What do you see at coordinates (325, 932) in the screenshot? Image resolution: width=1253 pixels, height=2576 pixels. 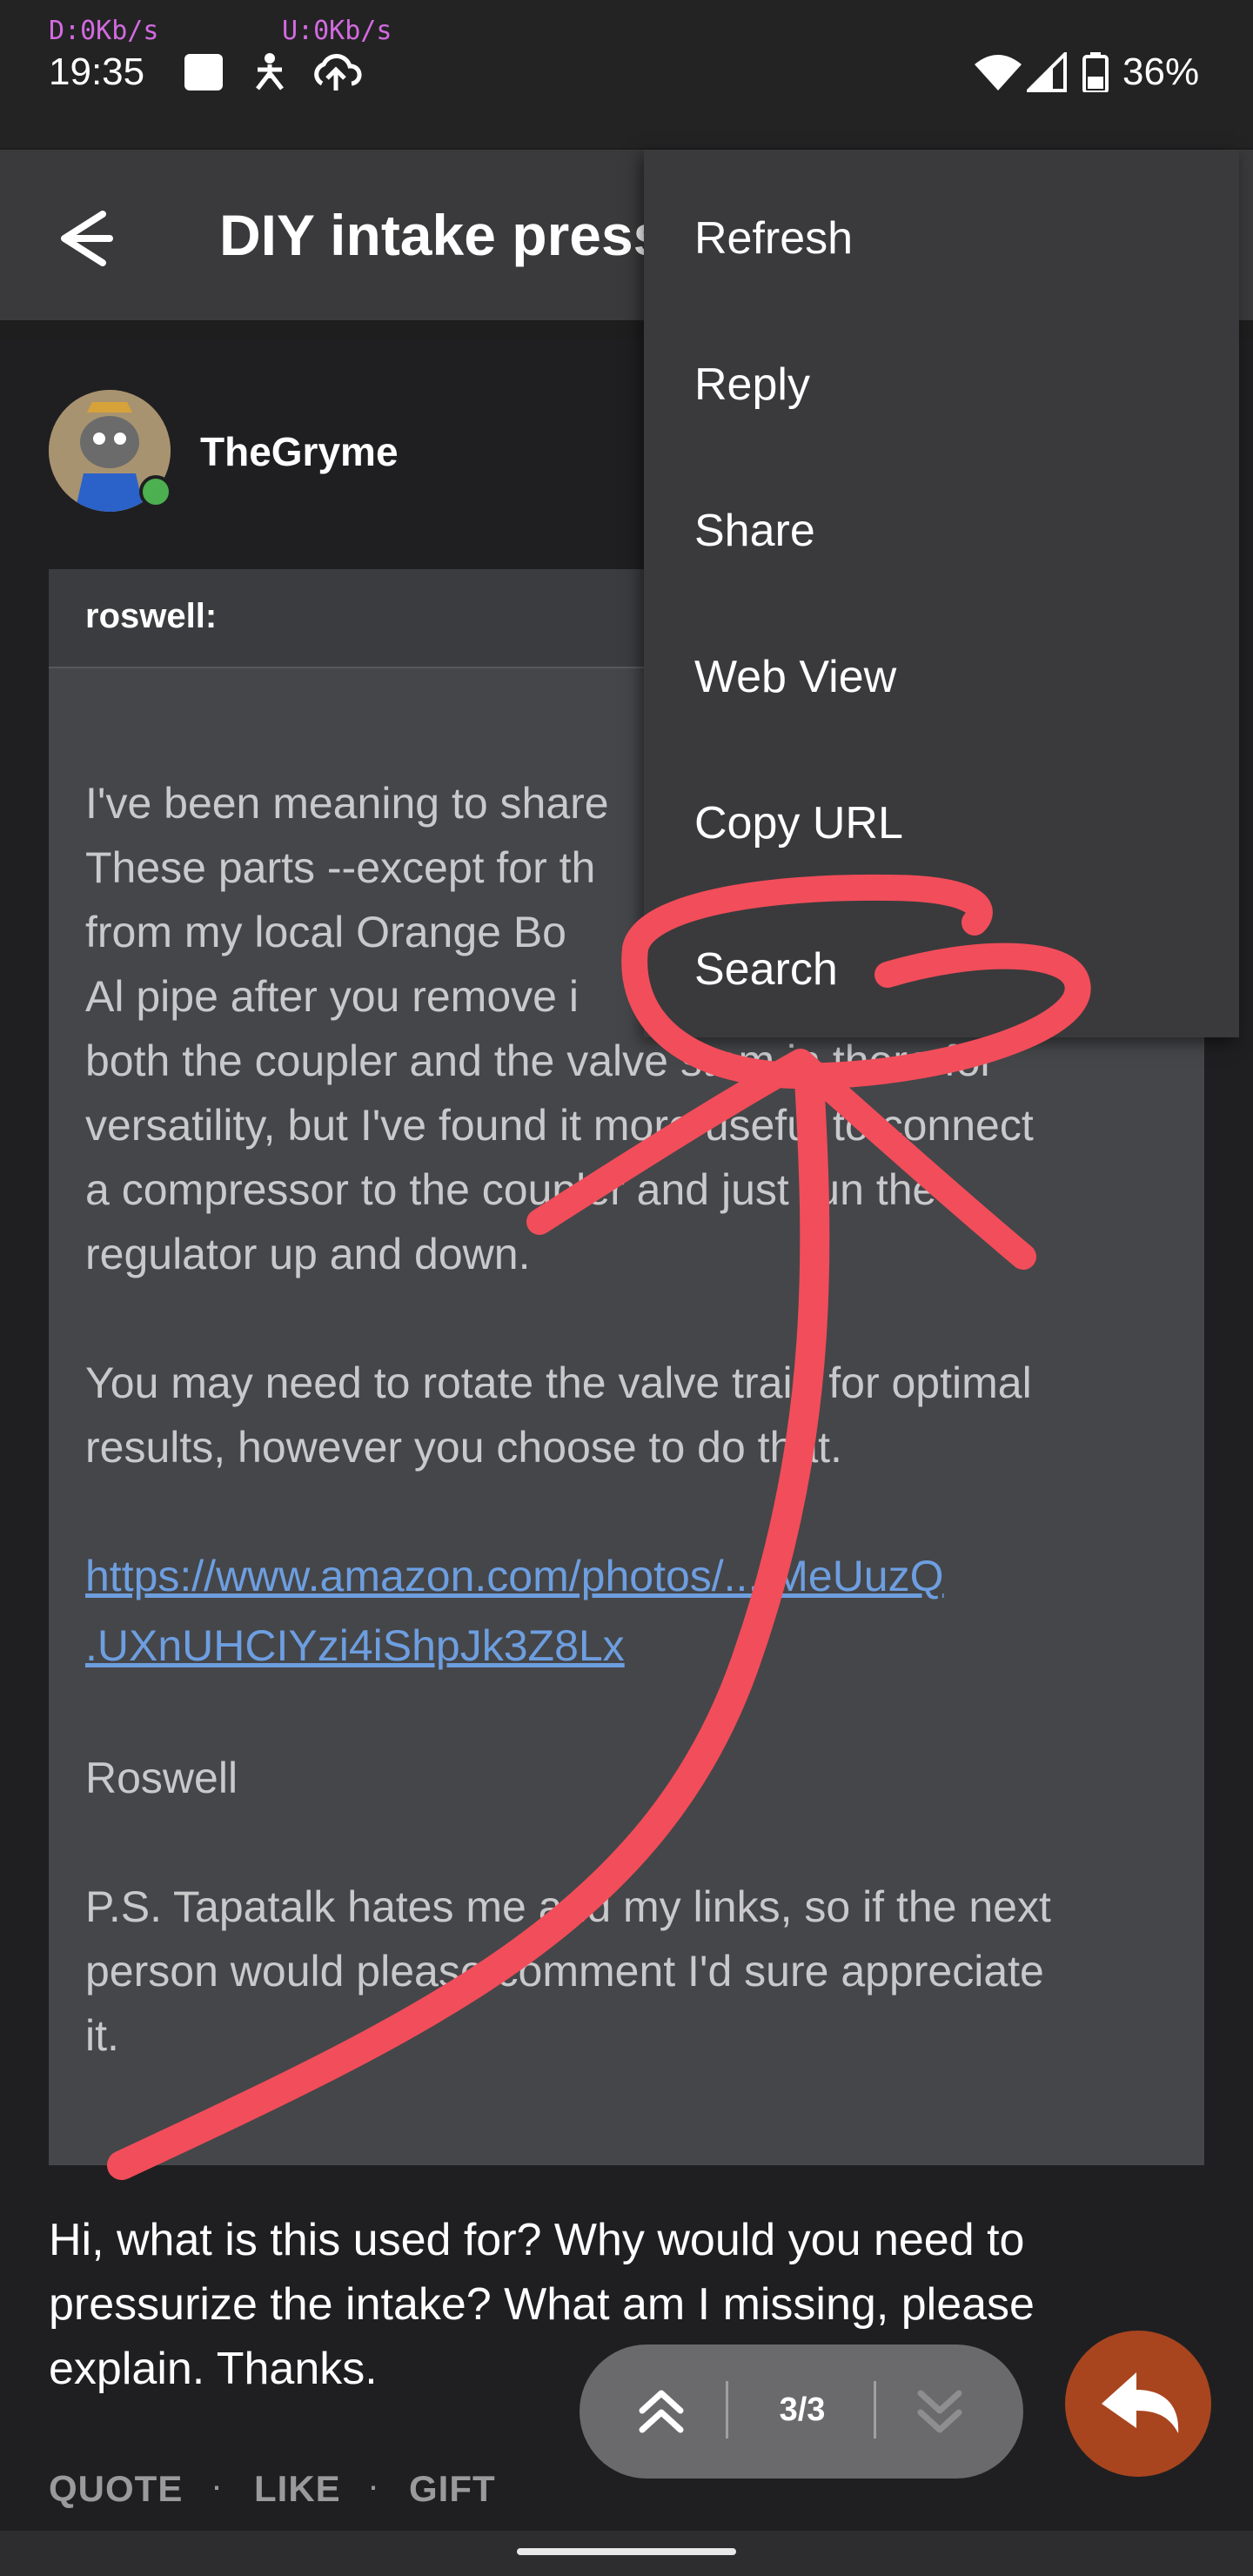 I see `quote-line: from my local Orange Bo` at bounding box center [325, 932].